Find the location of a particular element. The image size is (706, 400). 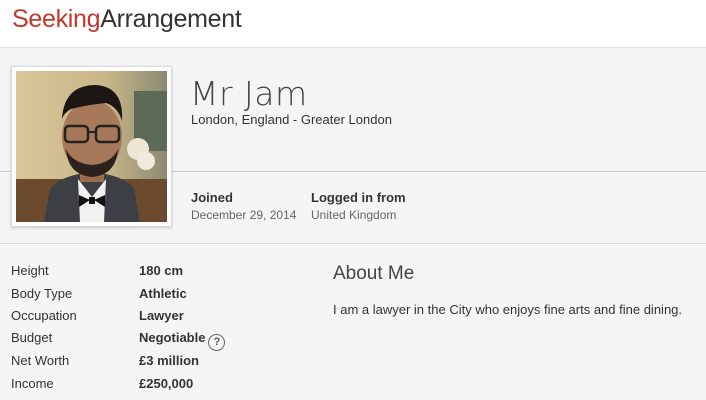

profile-name: Mr Jam is located at coordinates (249, 93).